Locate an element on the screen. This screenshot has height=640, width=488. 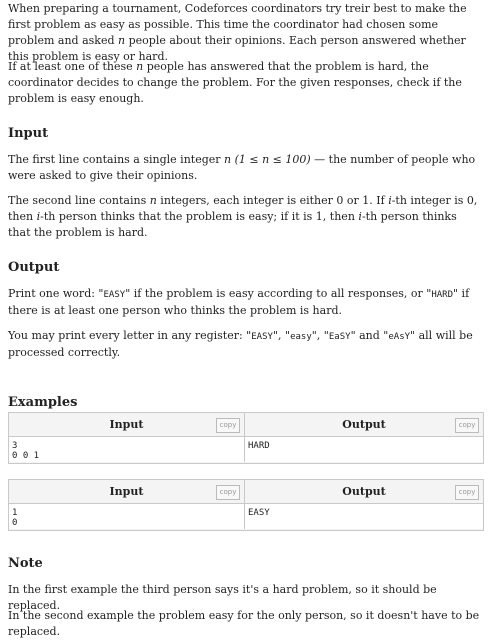
example-1: Input copy Output copy 3 0 0 1 HARD is located at coordinates (246, 438).